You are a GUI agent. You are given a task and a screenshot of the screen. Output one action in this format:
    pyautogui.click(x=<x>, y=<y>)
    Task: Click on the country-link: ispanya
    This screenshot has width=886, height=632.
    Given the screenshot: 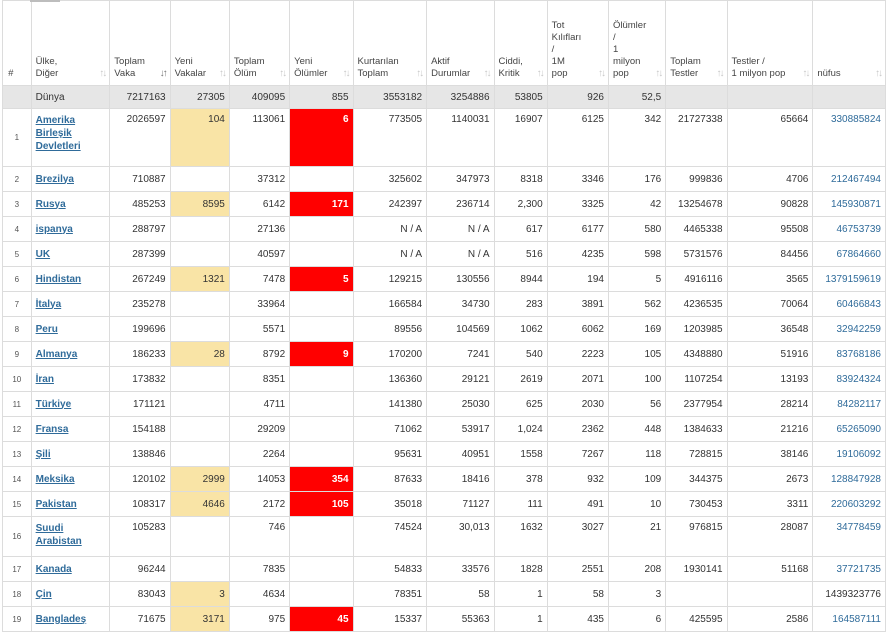 What is the action you would take?
    pyautogui.click(x=71, y=229)
    